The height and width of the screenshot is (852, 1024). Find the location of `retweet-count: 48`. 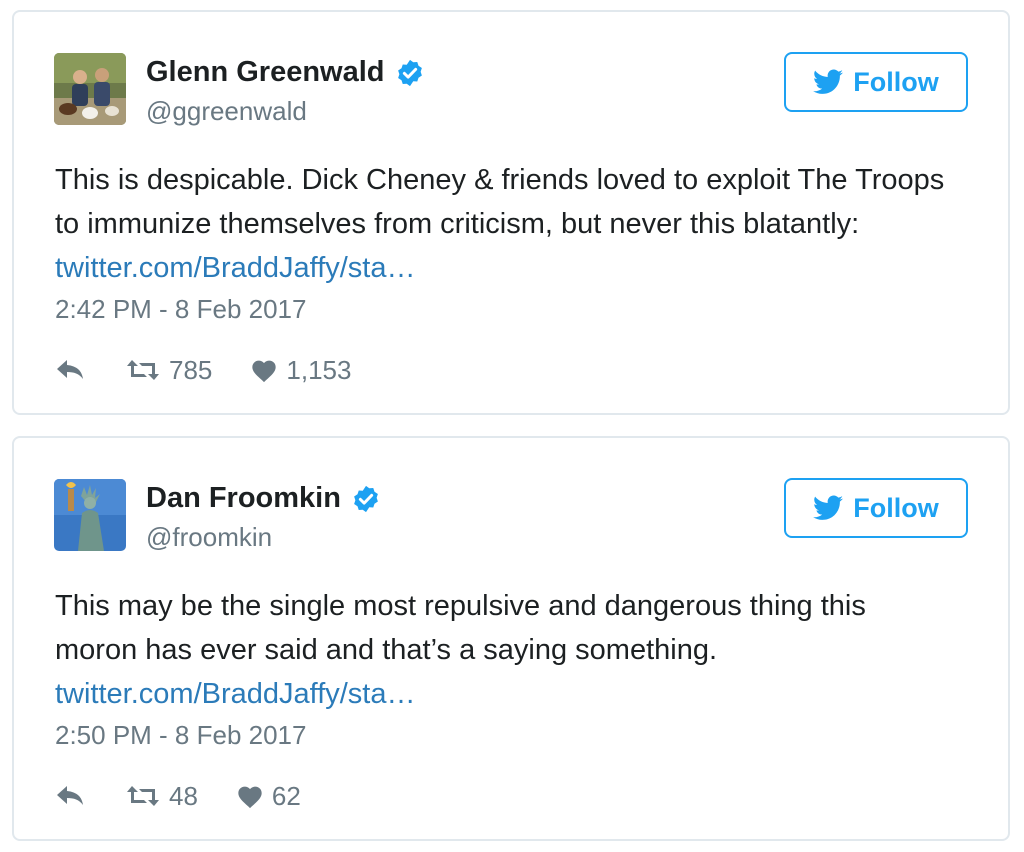

retweet-count: 48 is located at coordinates (183, 795).